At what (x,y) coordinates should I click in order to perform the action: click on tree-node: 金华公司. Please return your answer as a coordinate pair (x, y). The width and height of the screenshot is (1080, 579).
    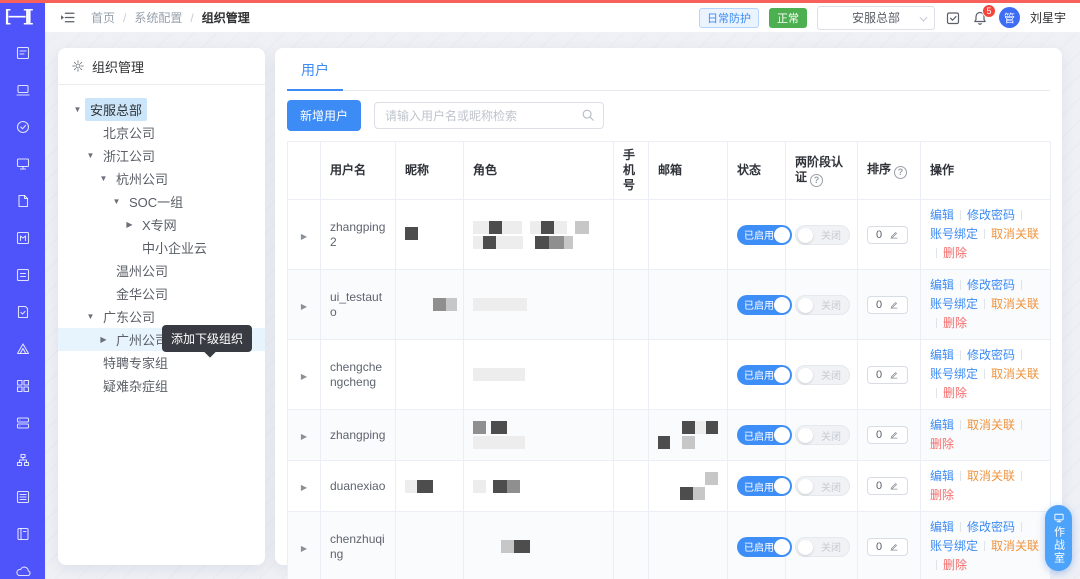
    Looking at the image, I should click on (161, 293).